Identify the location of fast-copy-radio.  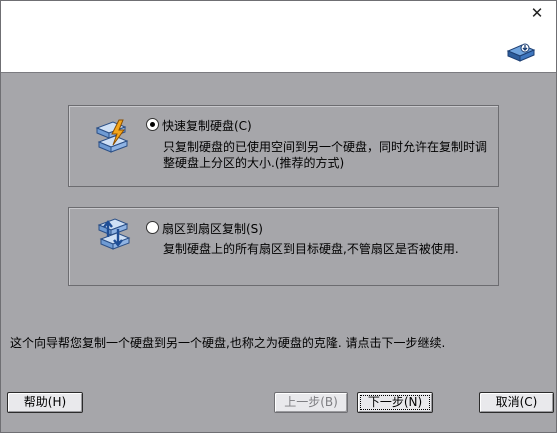
(152, 124).